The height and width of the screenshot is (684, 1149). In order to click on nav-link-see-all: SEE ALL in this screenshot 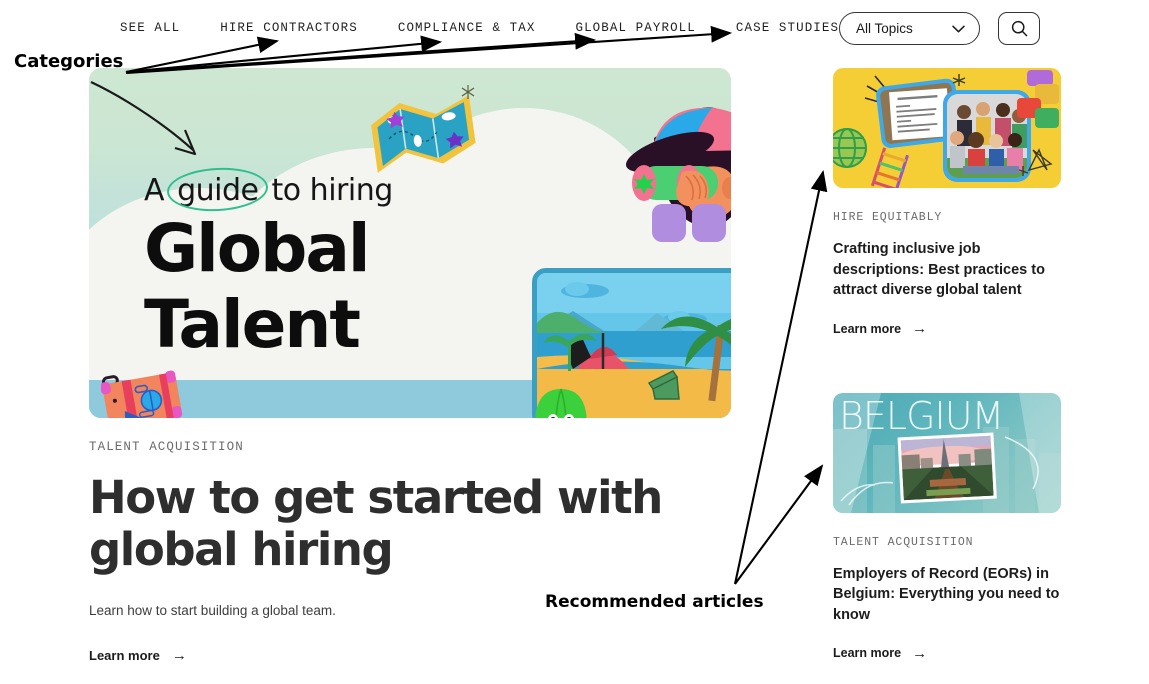, I will do `click(150, 28)`.